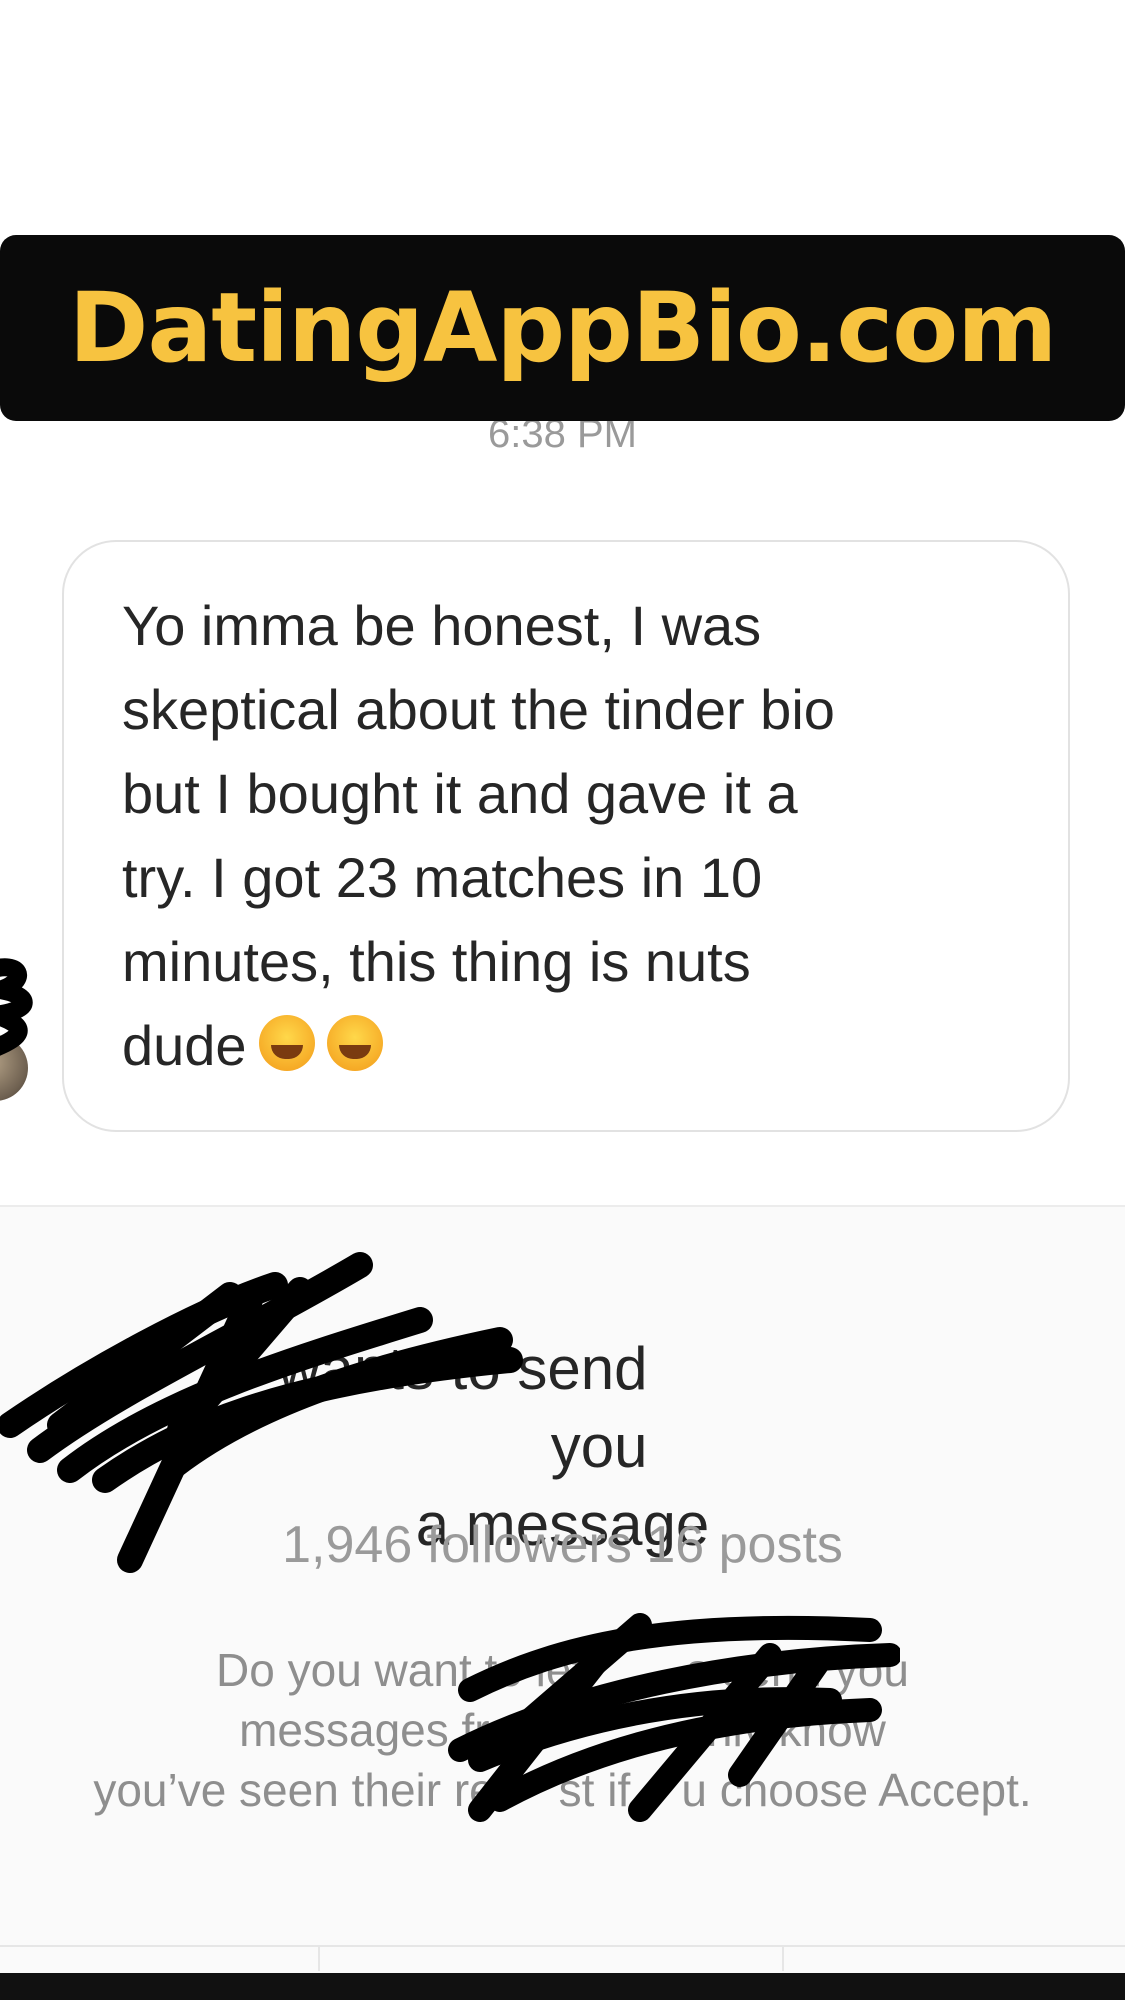  What do you see at coordinates (261, 1412) in the screenshot?
I see `scribble-redaction-username` at bounding box center [261, 1412].